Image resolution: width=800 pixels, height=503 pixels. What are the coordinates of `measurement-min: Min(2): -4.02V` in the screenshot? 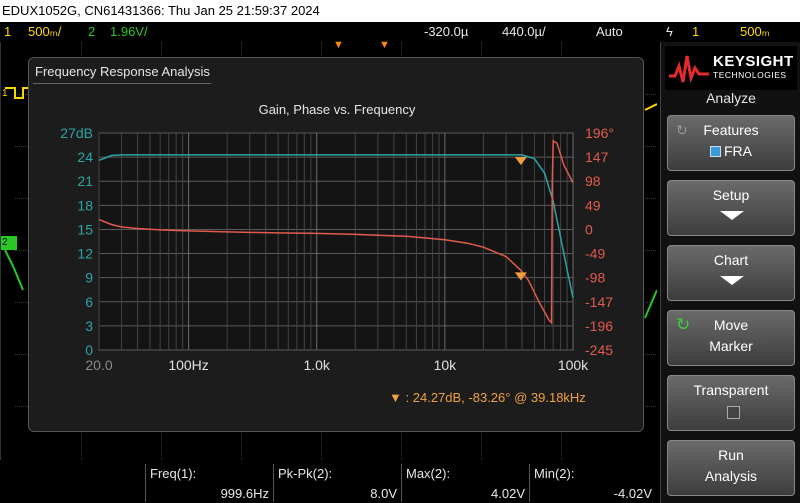 It's located at (592, 483).